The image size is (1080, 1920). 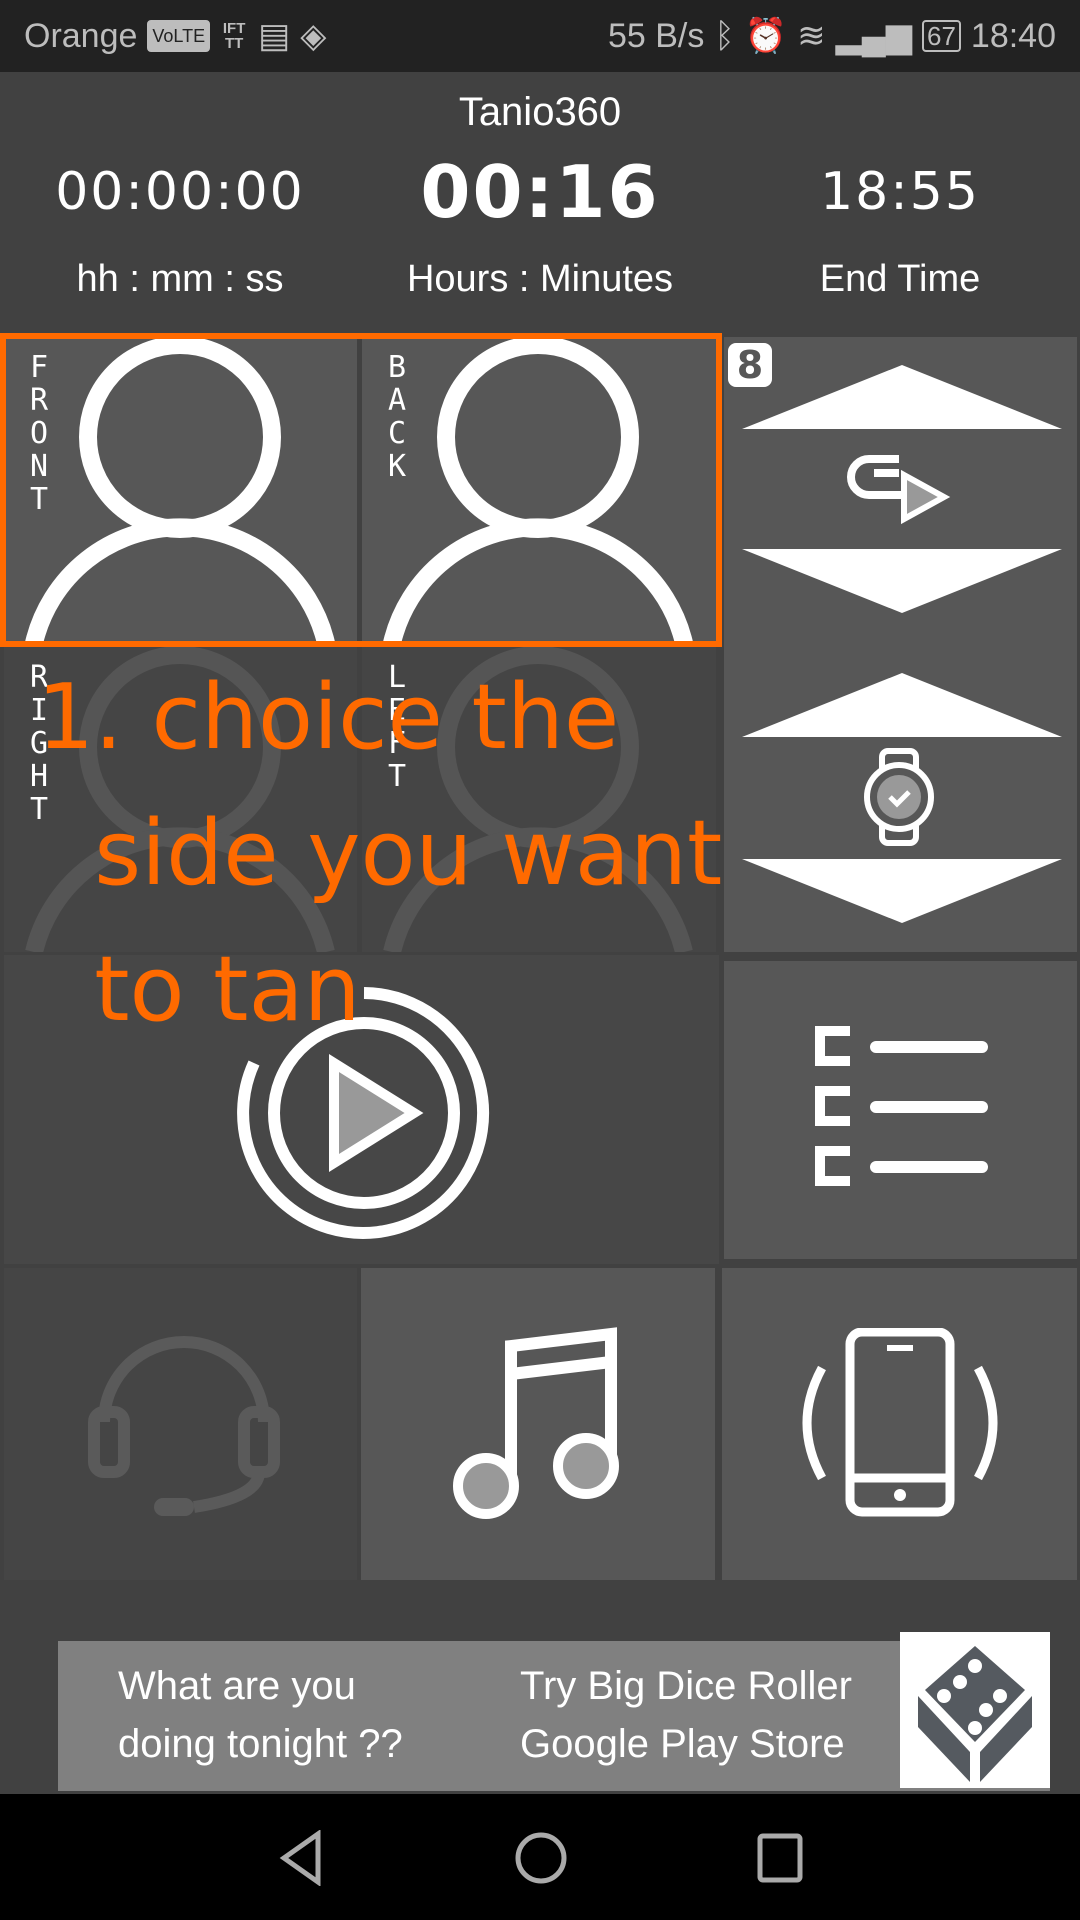 I want to click on volte-icon: VoLTE, so click(x=179, y=36).